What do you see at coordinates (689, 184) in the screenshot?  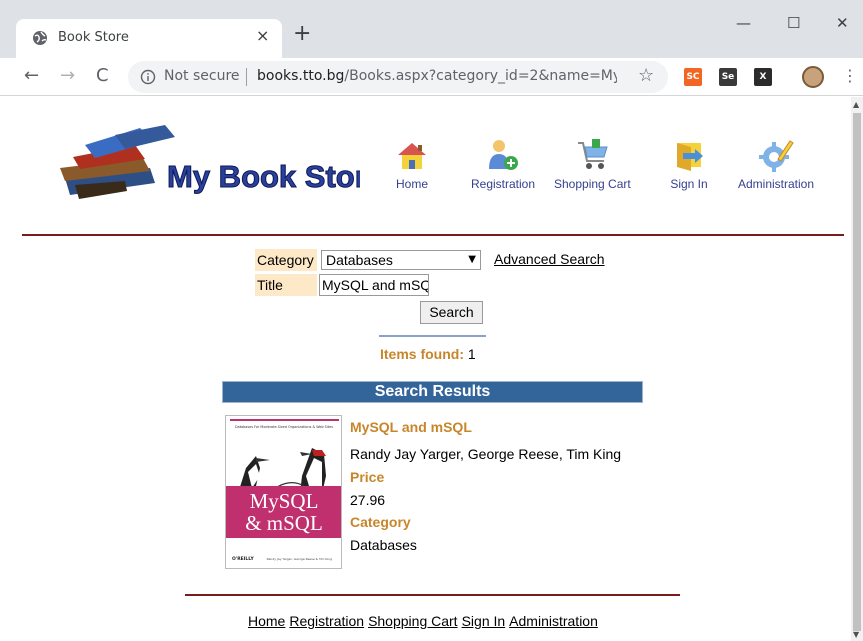 I see `nav-sign-in-label: Sign In` at bounding box center [689, 184].